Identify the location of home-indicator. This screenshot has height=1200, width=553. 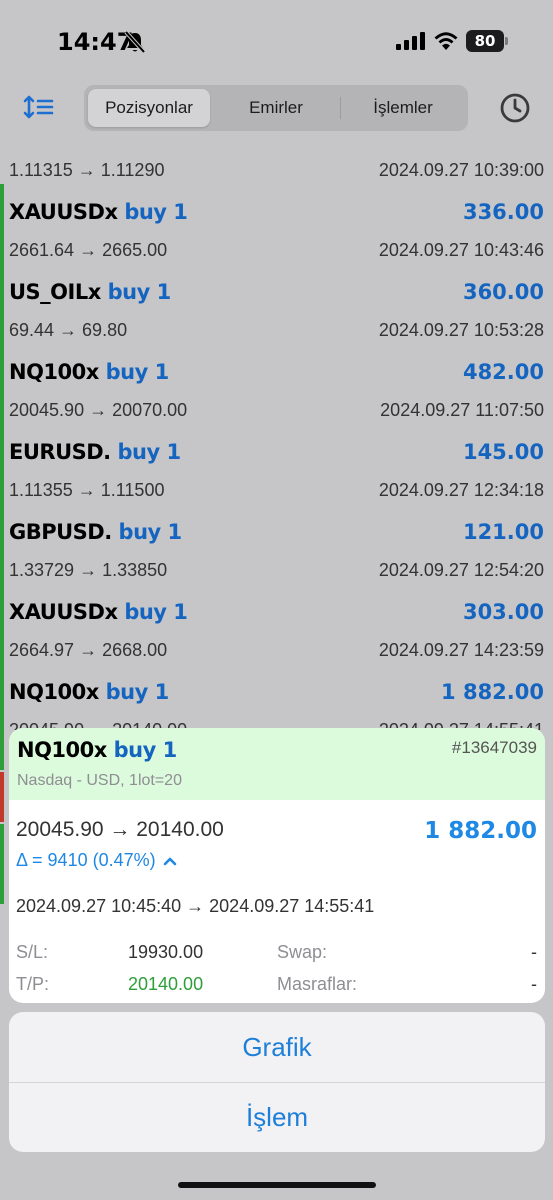
(277, 1185).